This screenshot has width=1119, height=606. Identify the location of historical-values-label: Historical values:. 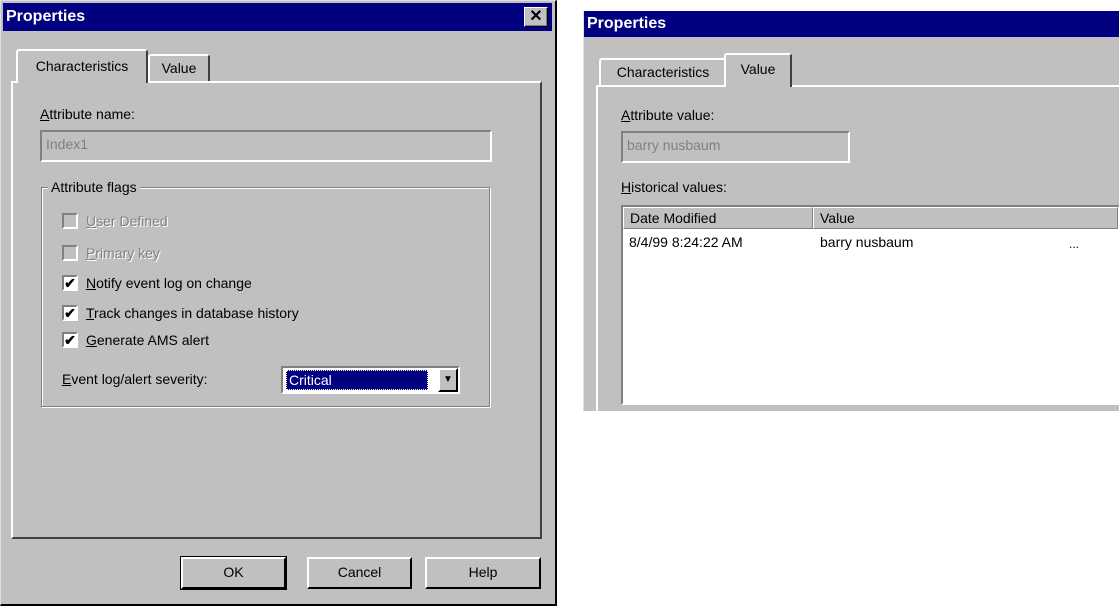
(674, 187).